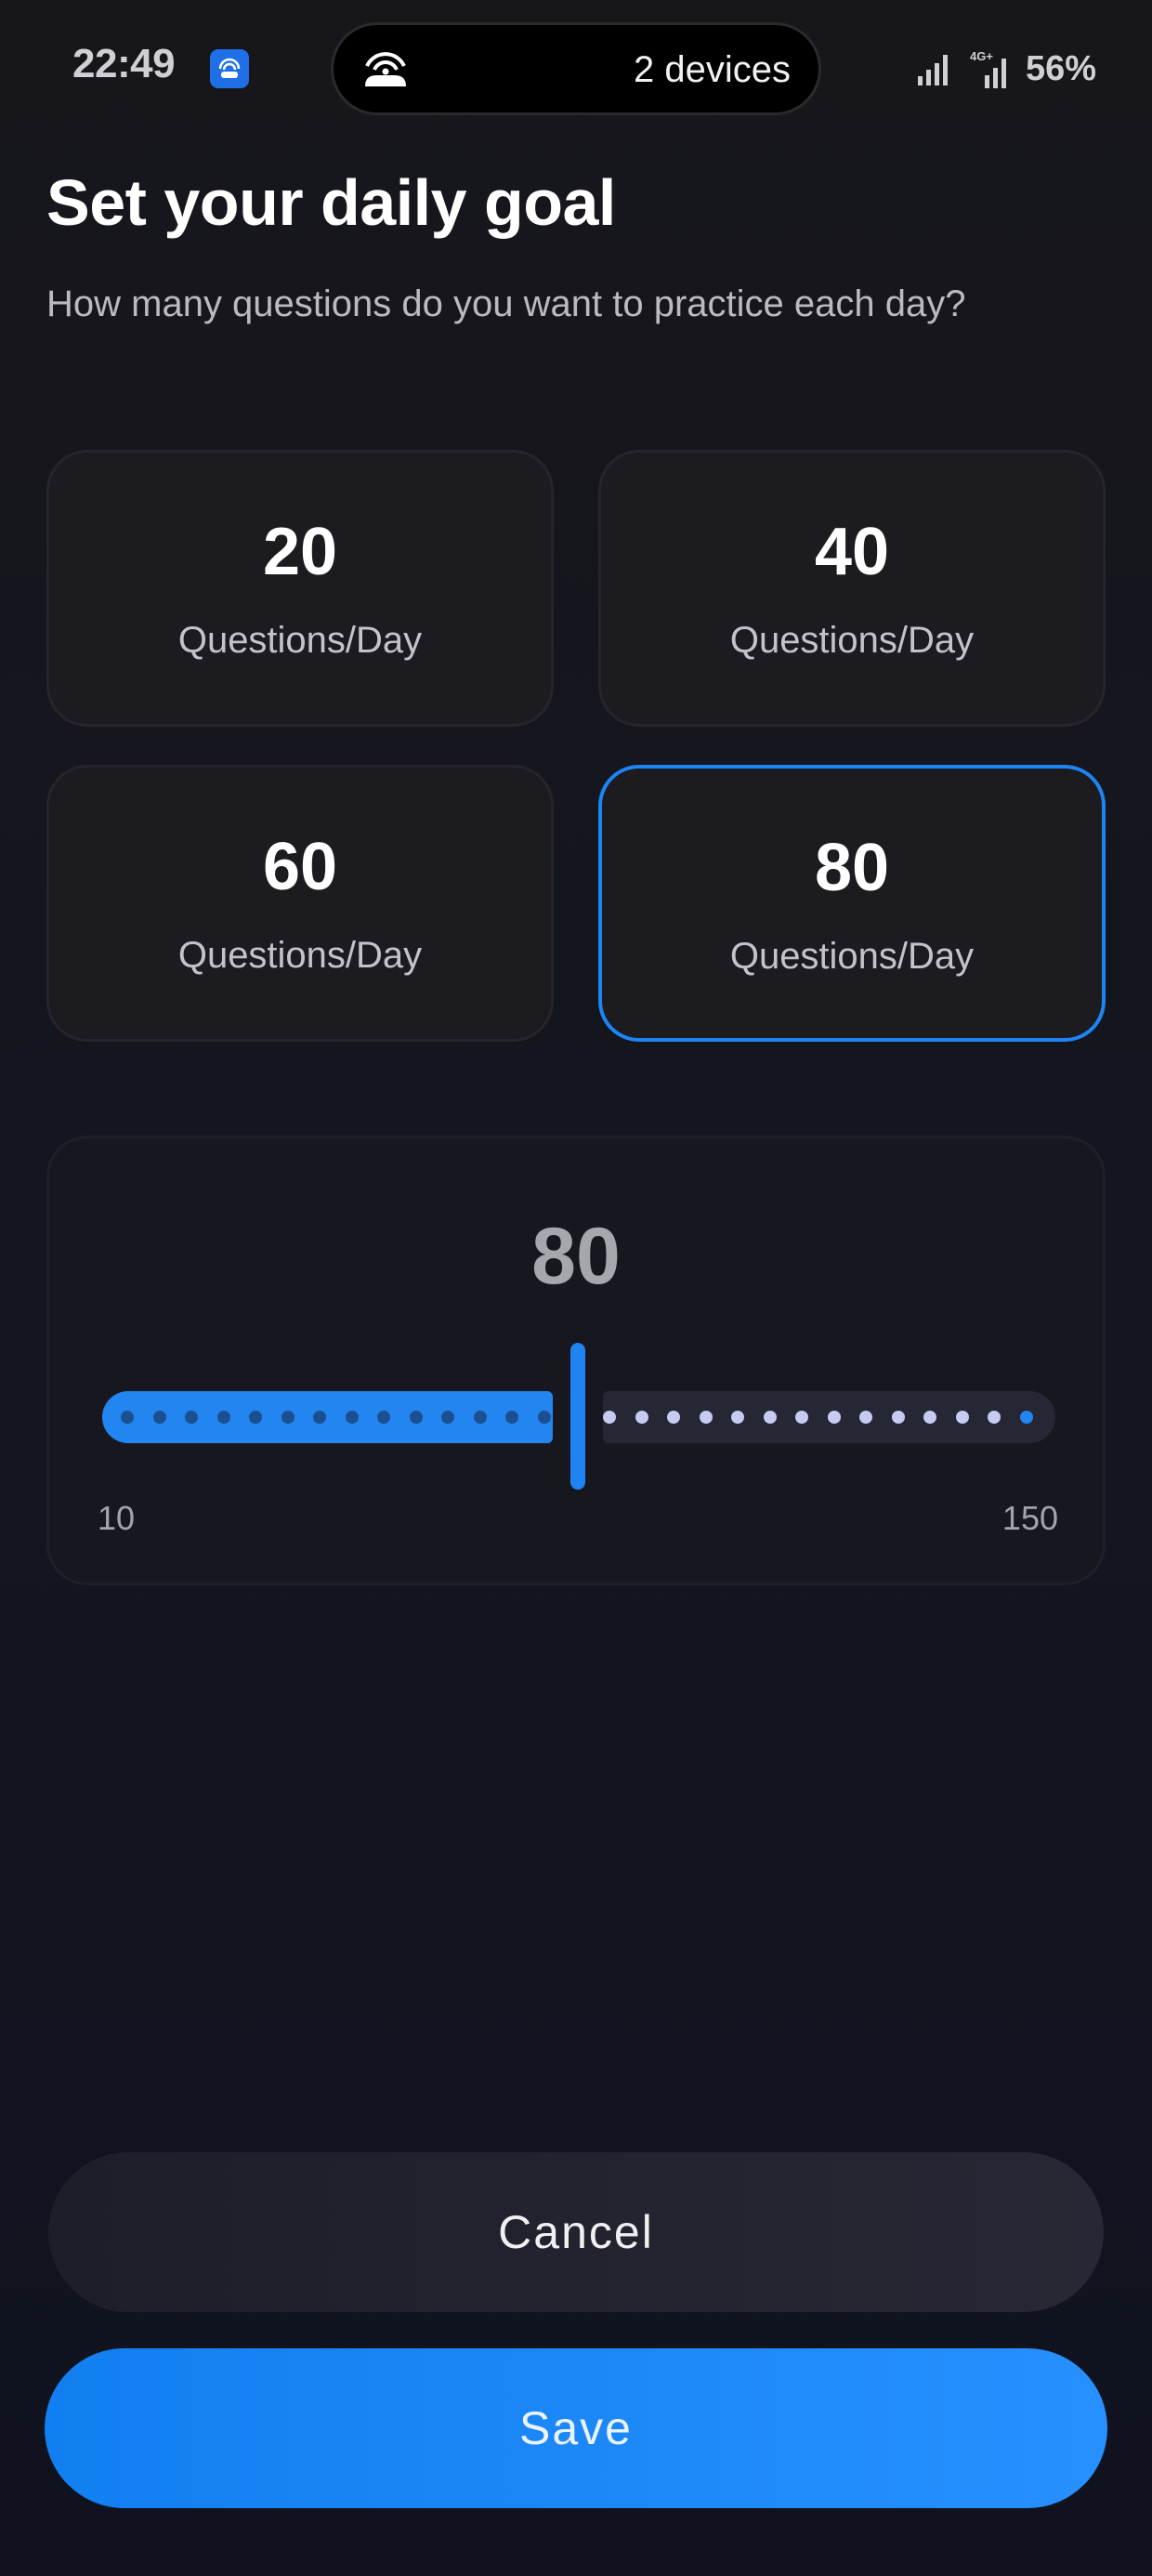  What do you see at coordinates (117, 1518) in the screenshot?
I see `slider-min-label: 10` at bounding box center [117, 1518].